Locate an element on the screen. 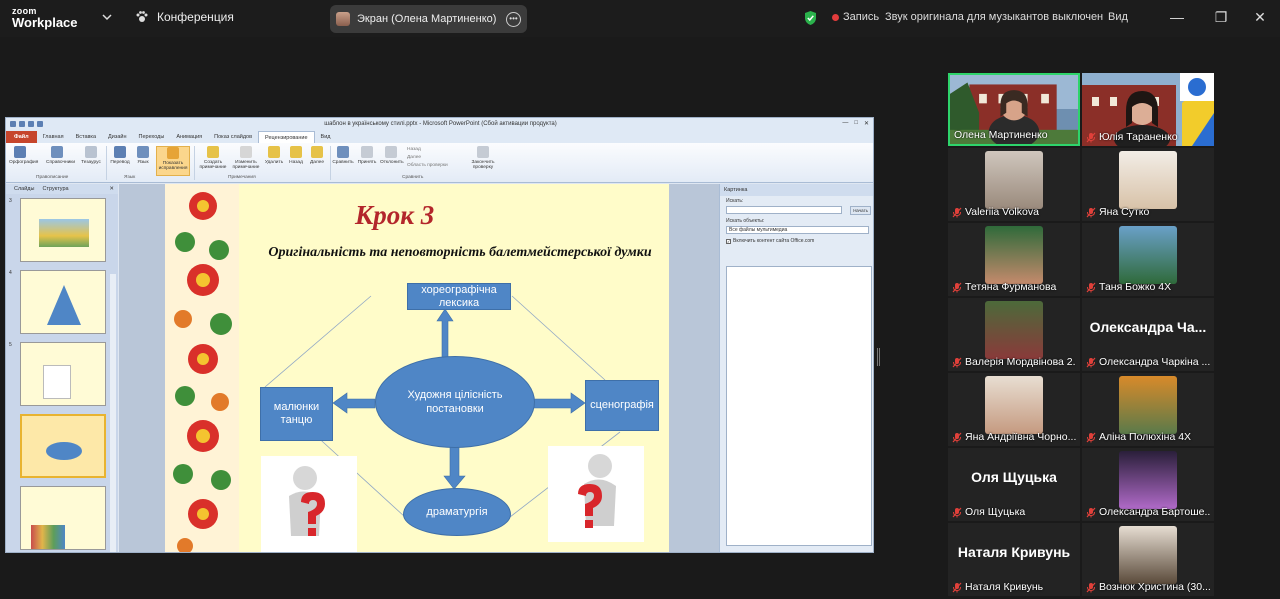 Image resolution: width=1280 pixels, height=599 pixels. participant-photo is located at coordinates (1148, 480).